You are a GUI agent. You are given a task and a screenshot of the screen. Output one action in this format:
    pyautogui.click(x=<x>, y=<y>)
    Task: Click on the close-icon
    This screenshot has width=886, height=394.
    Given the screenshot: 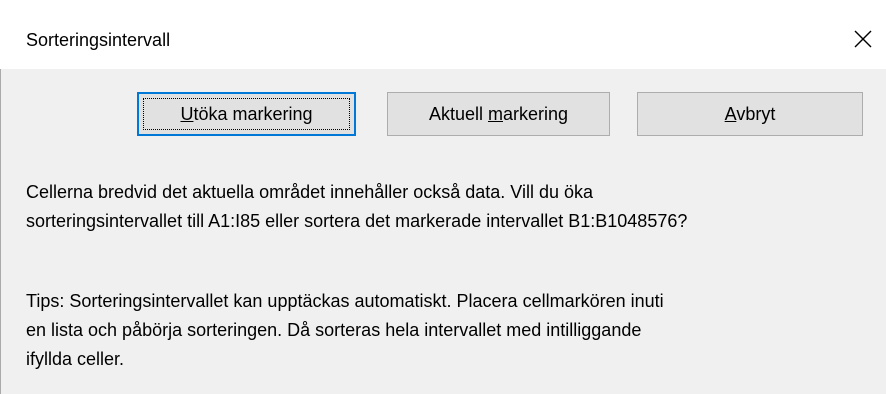 What is the action you would take?
    pyautogui.click(x=863, y=39)
    